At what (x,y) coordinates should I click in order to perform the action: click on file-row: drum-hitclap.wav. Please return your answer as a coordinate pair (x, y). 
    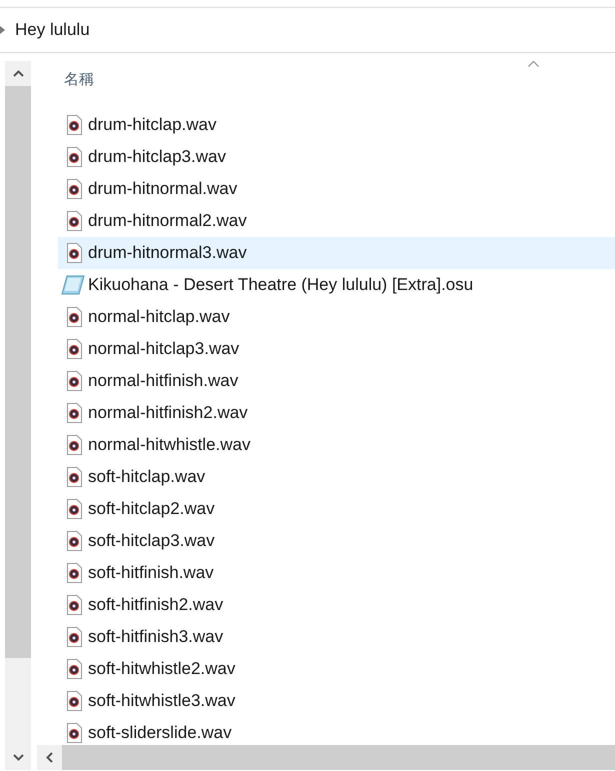
    Looking at the image, I should click on (336, 125).